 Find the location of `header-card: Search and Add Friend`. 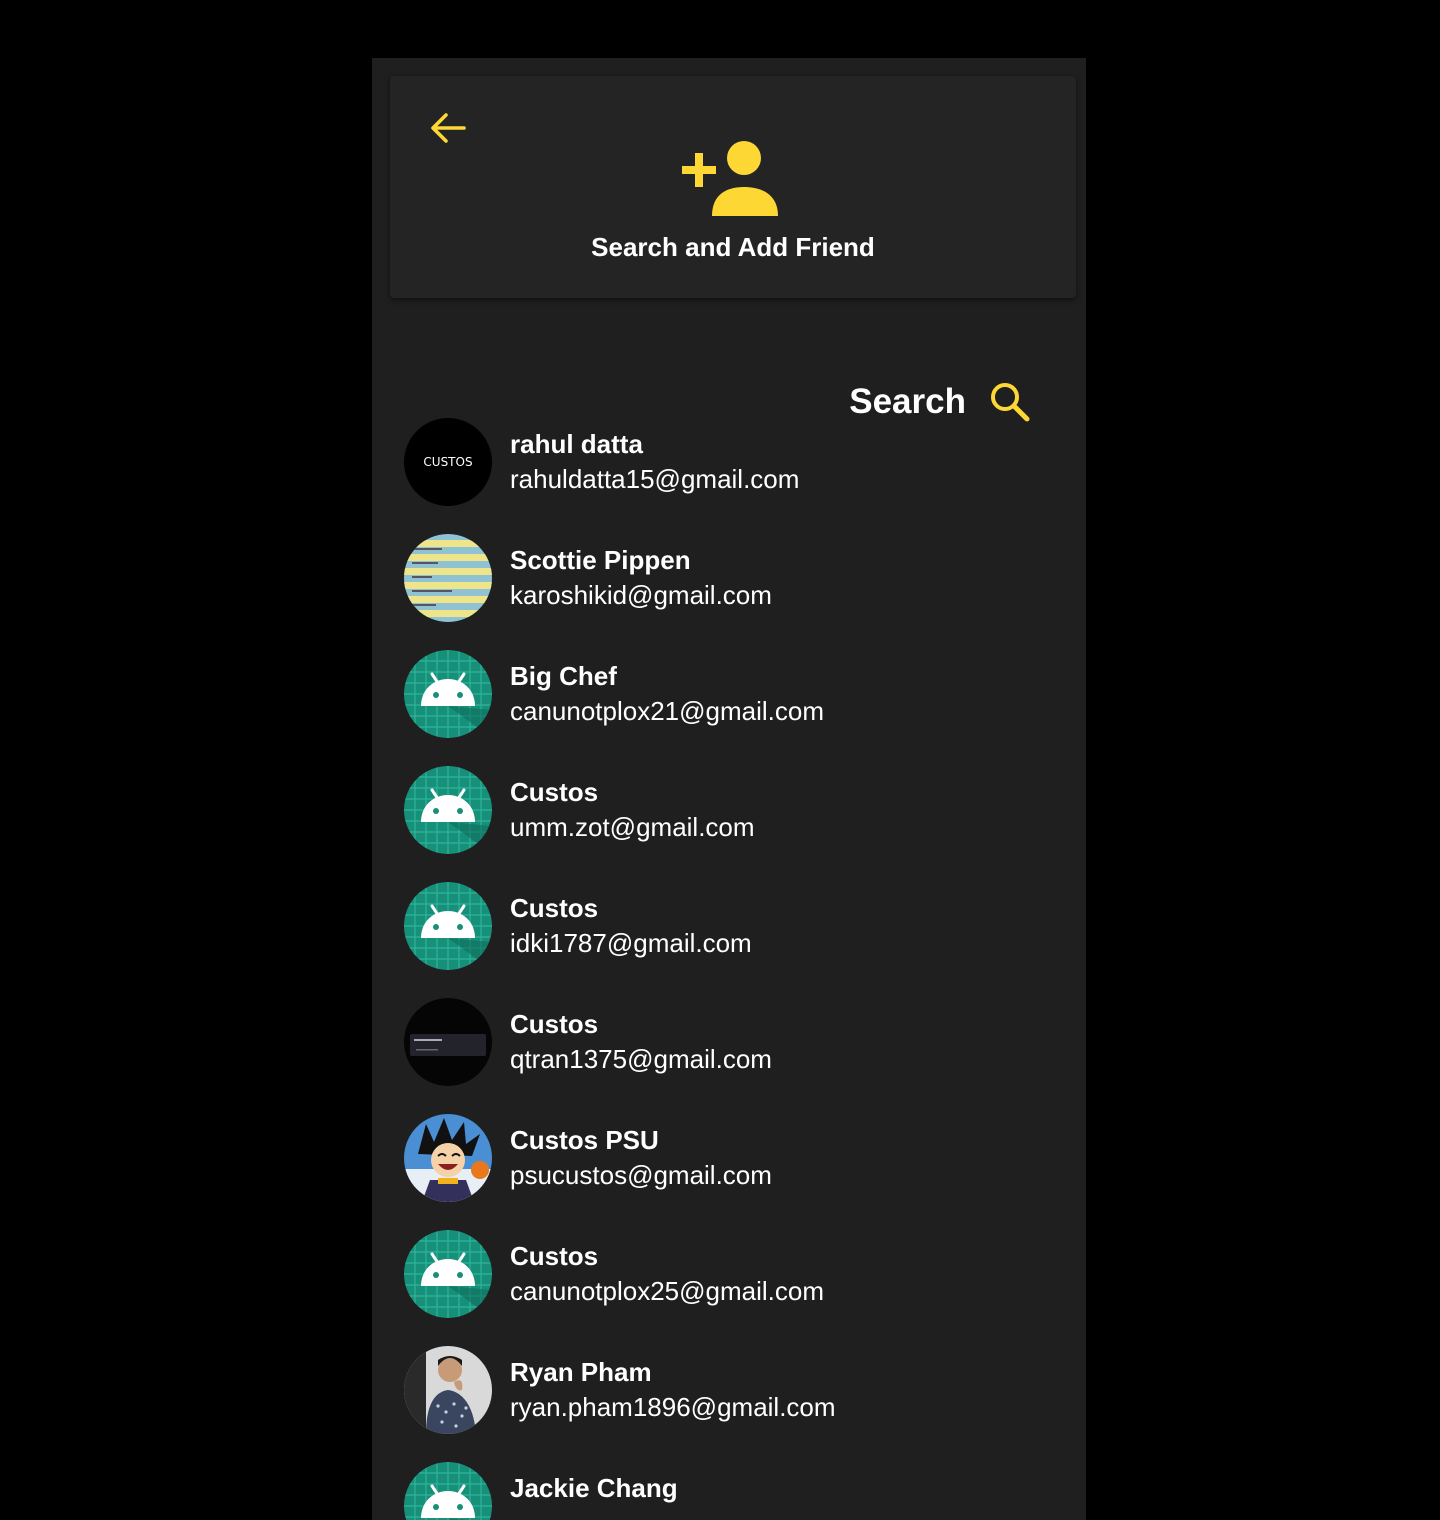

header-card: Search and Add Friend is located at coordinates (733, 187).